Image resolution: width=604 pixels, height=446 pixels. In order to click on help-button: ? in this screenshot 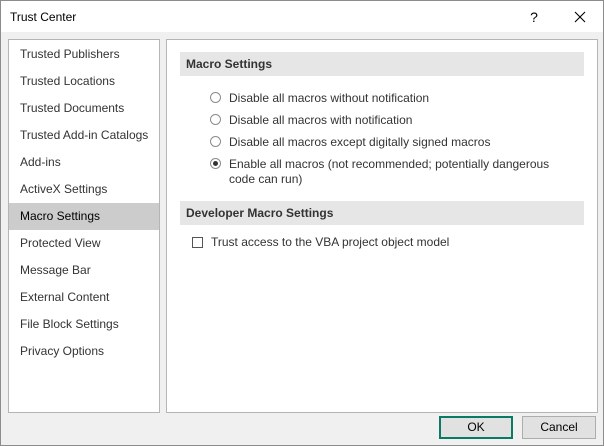, I will do `click(534, 16)`.